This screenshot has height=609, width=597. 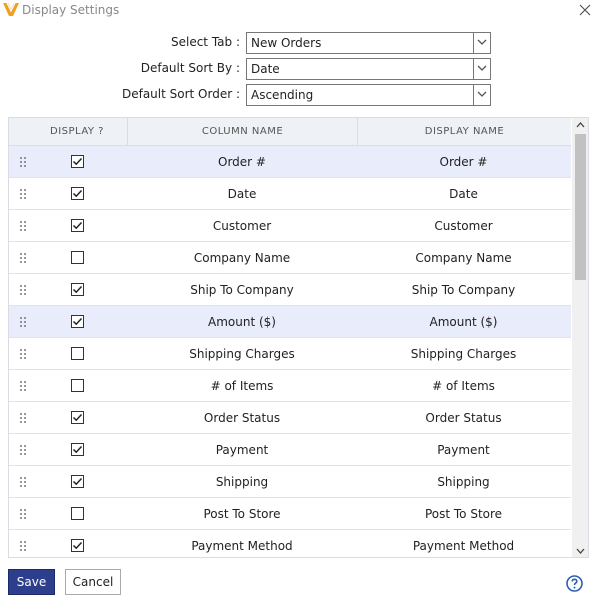 What do you see at coordinates (205, 42) in the screenshot?
I see `select-tab-label: Select Tab :` at bounding box center [205, 42].